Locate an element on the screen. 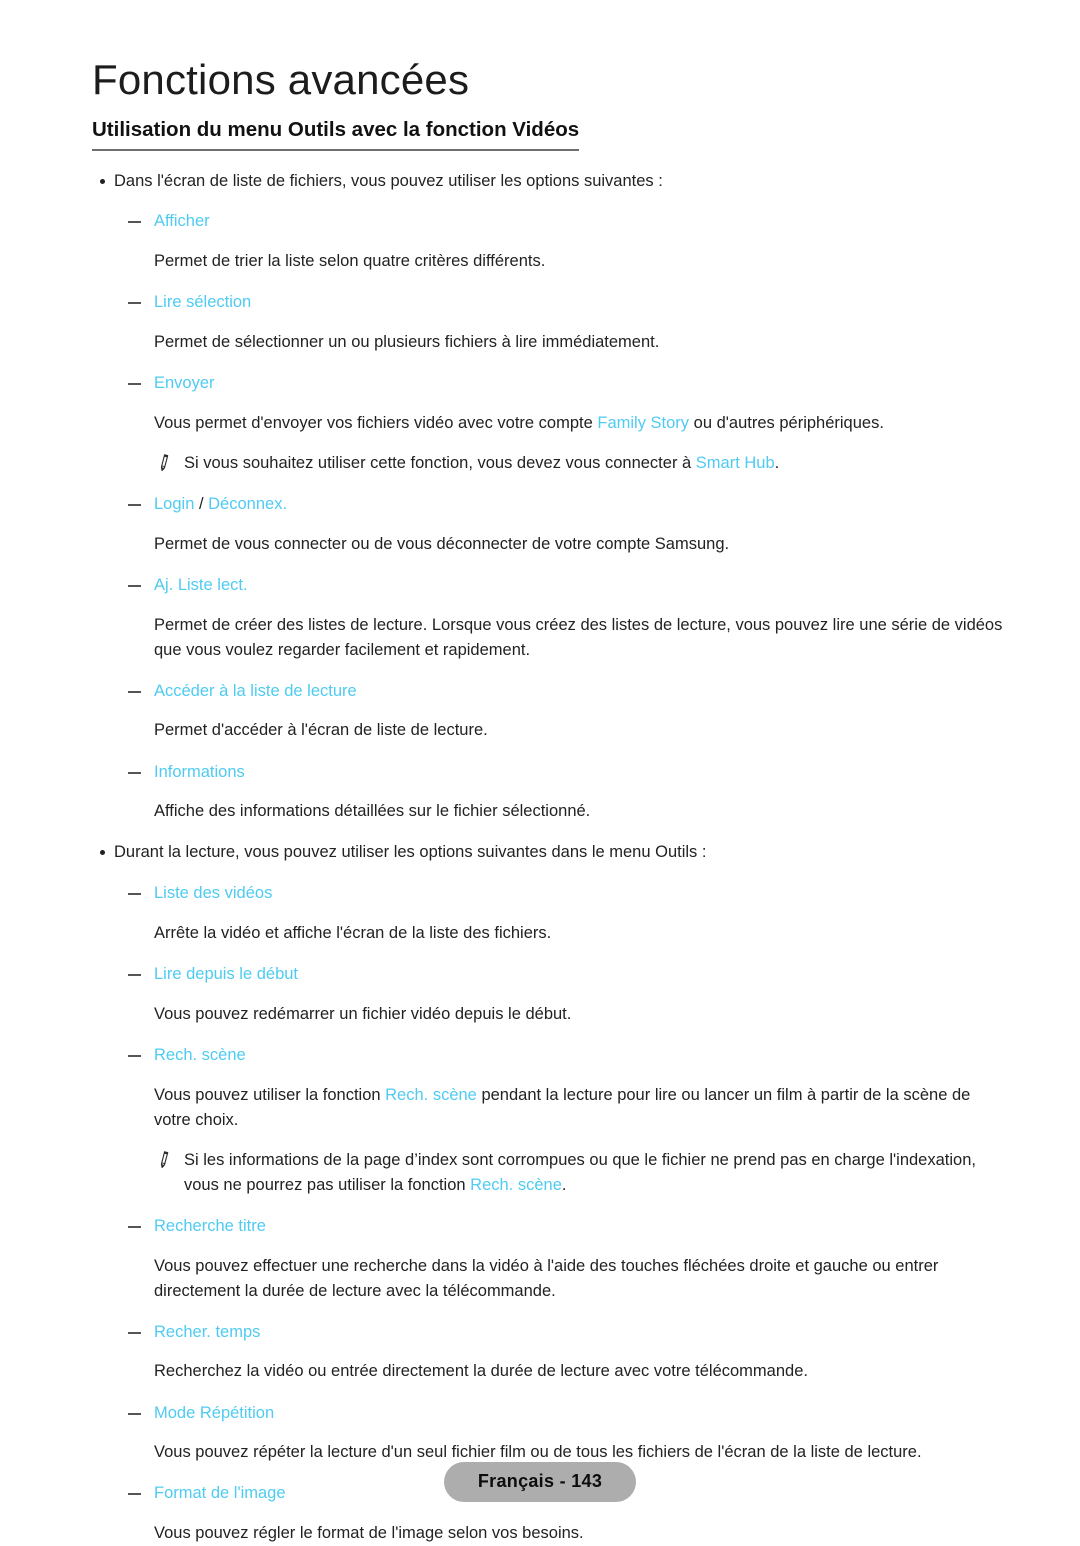 This screenshot has width=1080, height=1546. option-text: Lire sélection is located at coordinates (203, 302).